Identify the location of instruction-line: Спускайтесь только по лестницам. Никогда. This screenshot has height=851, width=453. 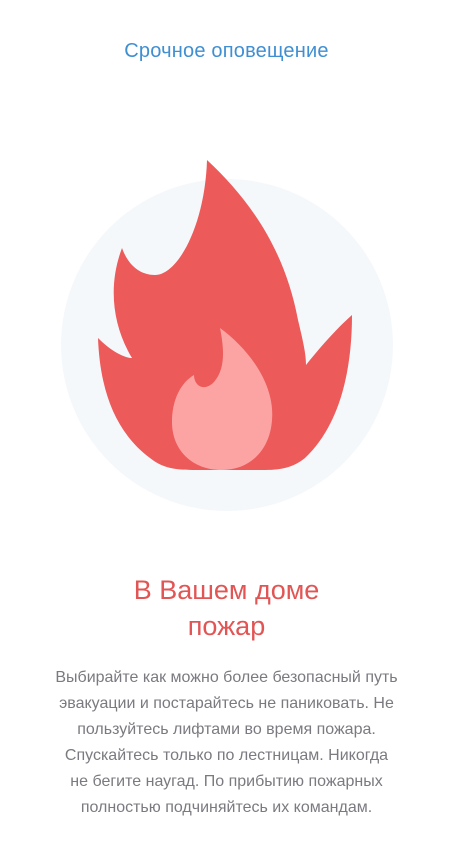
(226, 755).